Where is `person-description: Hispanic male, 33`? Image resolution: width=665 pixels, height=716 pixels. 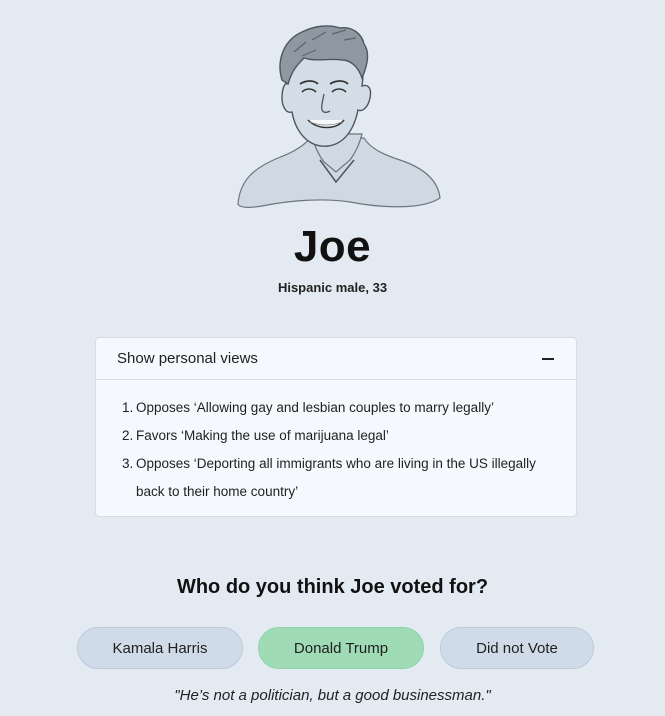 person-description: Hispanic male, 33 is located at coordinates (332, 287).